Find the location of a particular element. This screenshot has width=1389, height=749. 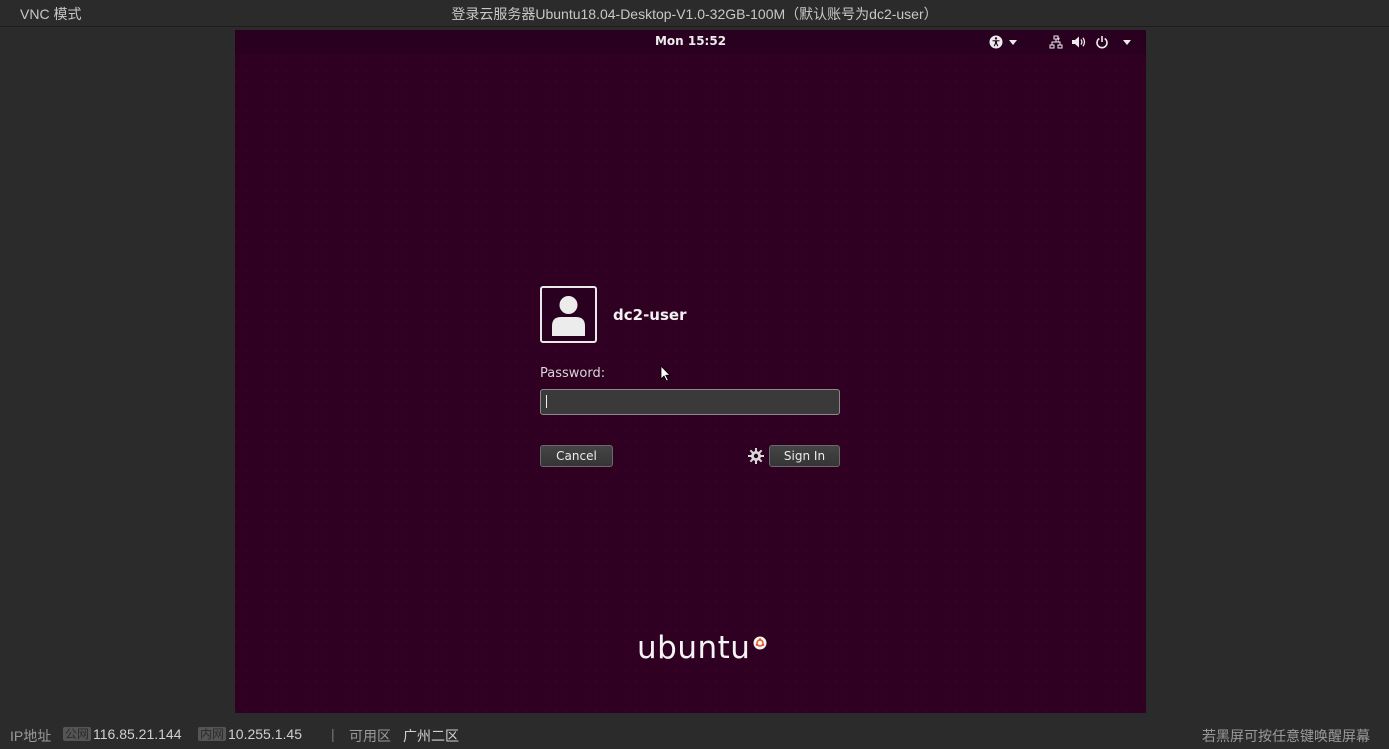

ubuntu-logo: ubuntu is located at coordinates (702, 648).